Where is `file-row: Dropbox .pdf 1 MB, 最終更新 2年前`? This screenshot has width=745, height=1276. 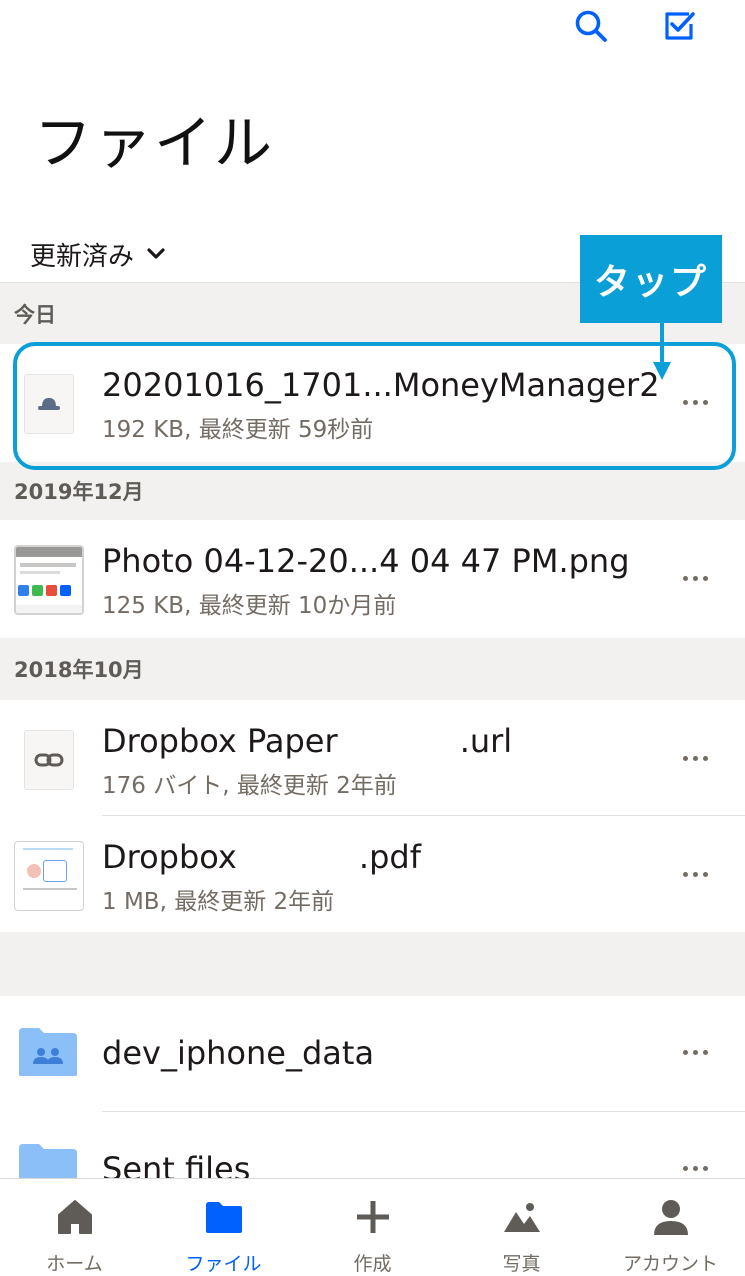 file-row: Dropbox .pdf 1 MB, 最終更新 2年前 is located at coordinates (372, 874).